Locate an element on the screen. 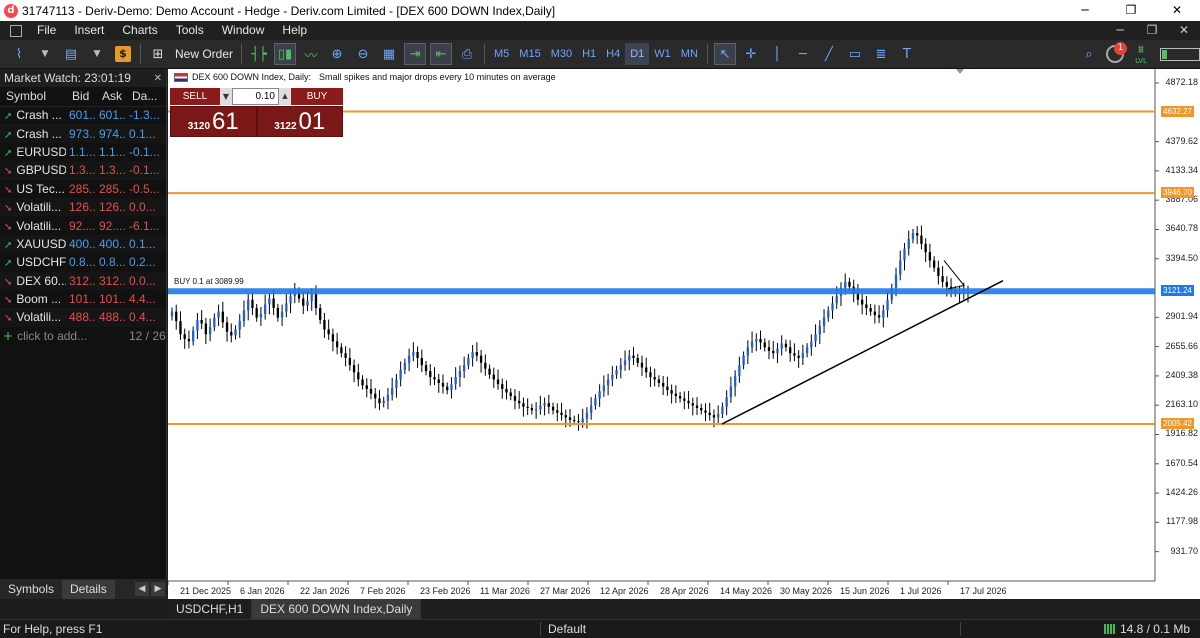 This screenshot has width=1200, height=638. line-chart-icon: ⌇ is located at coordinates (19, 54).